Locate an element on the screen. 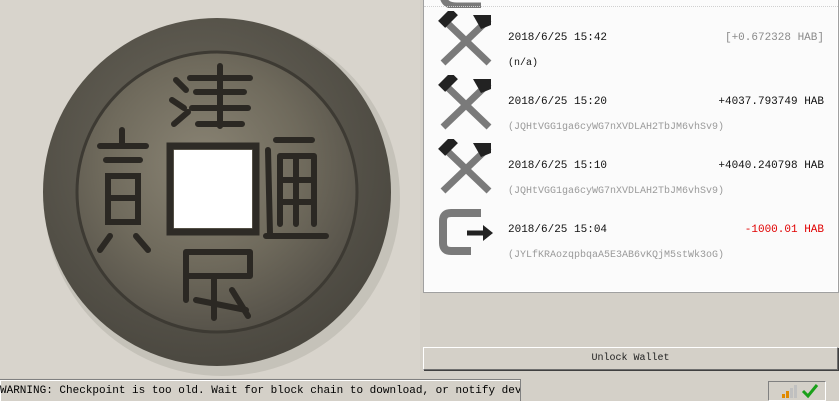  unlock-wallet-button: Unlock Wallet is located at coordinates (630, 358).